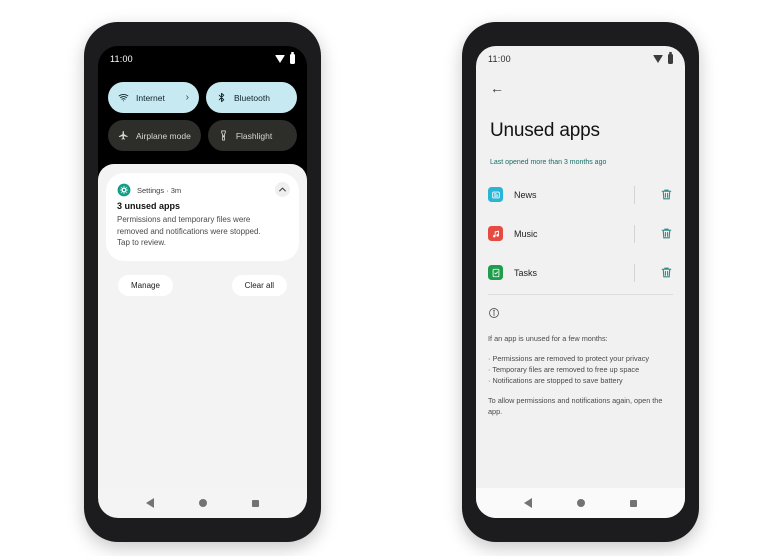 The image size is (784, 556). I want to click on bluetooth-icon, so click(221, 97).